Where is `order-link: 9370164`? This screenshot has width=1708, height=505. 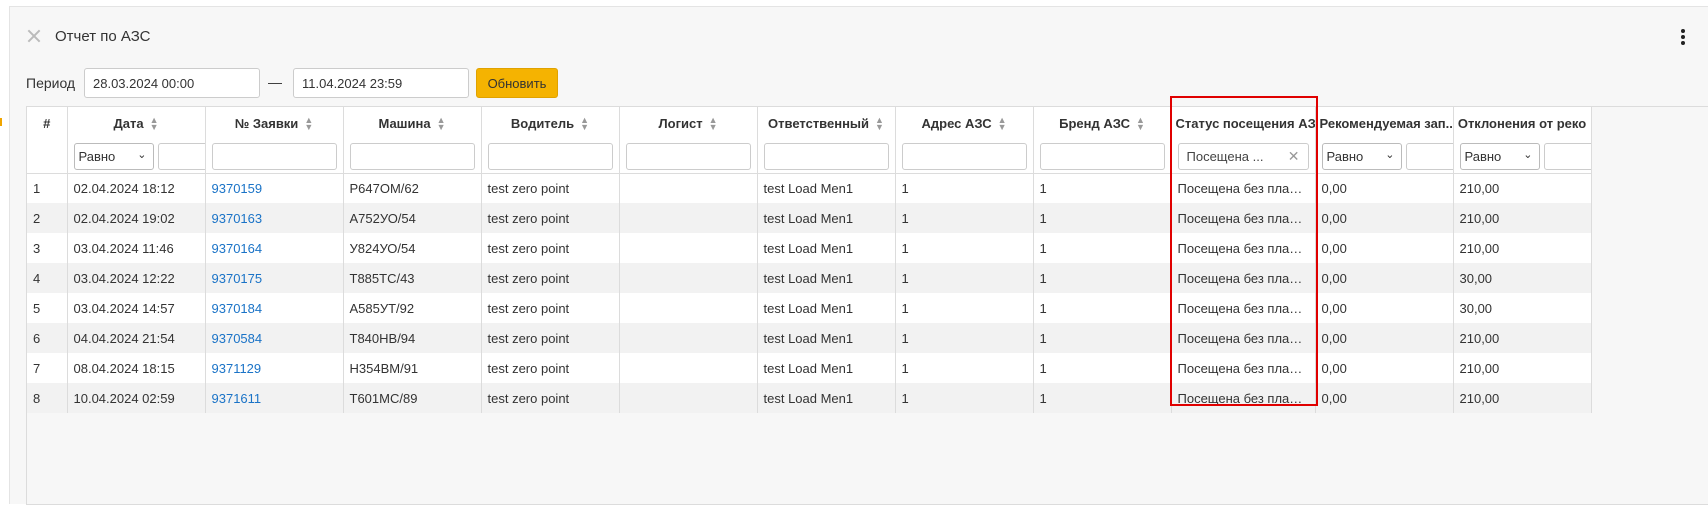
order-link: 9370164 is located at coordinates (274, 248).